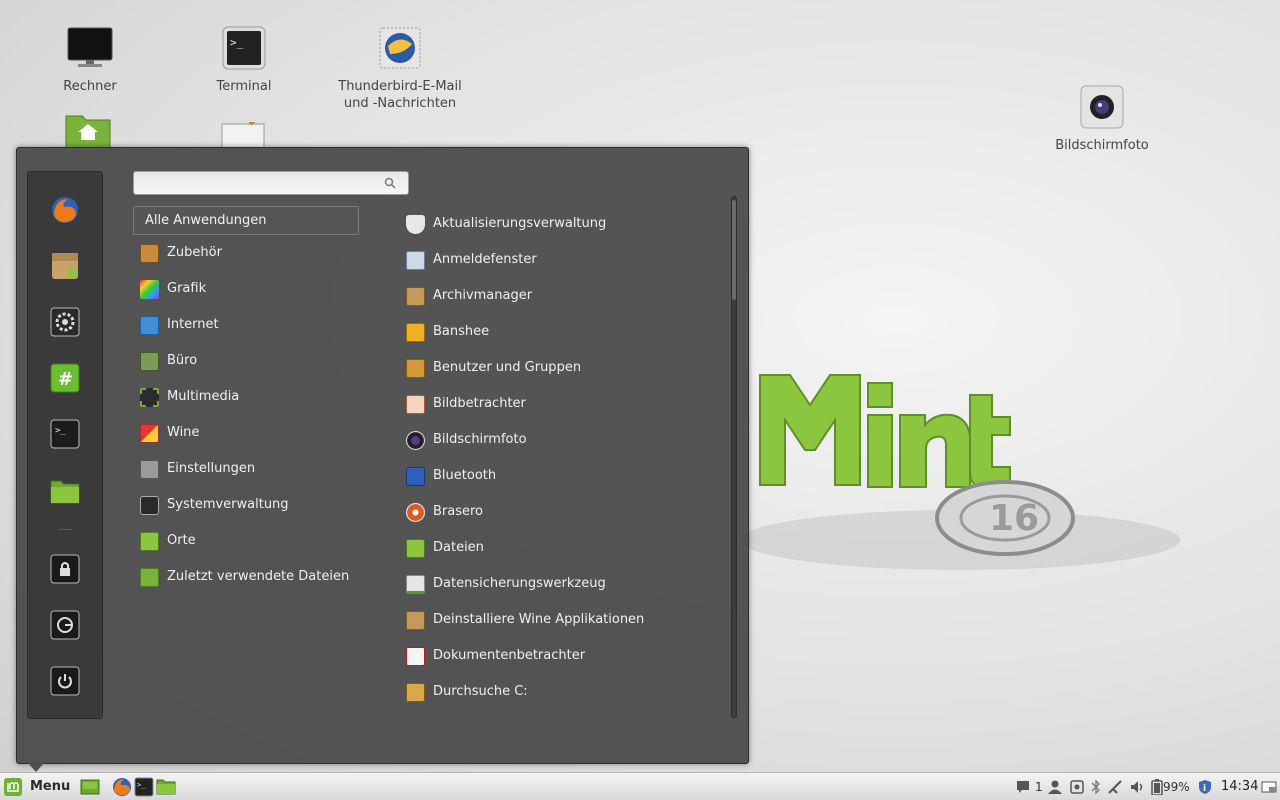  What do you see at coordinates (271, 183) in the screenshot?
I see `search-input` at bounding box center [271, 183].